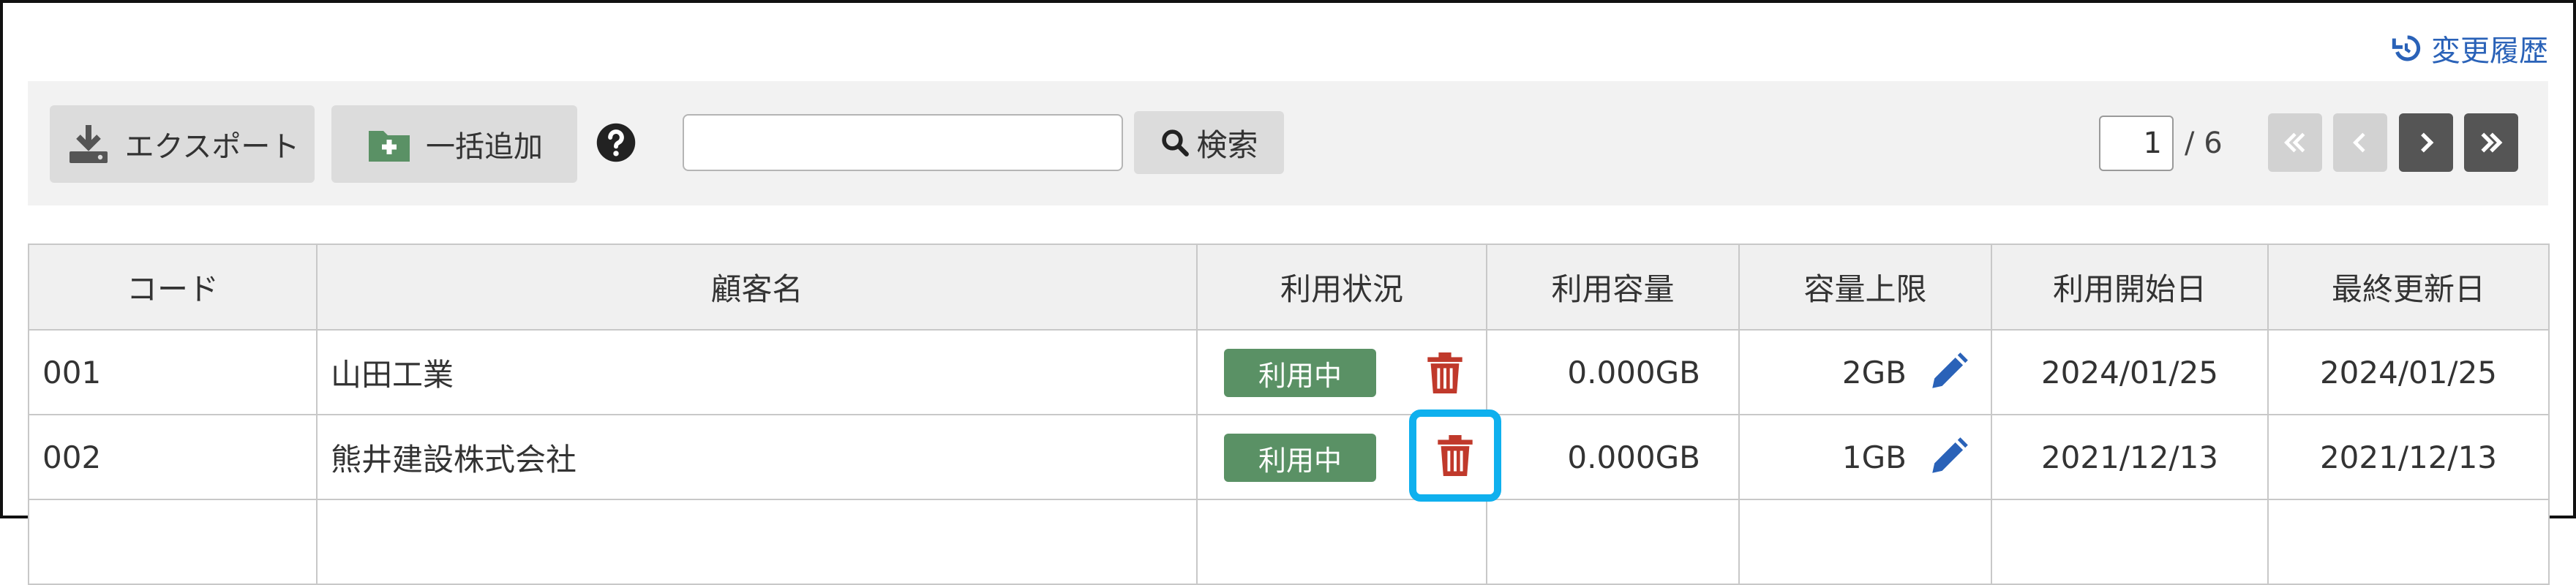  I want to click on cell-capacity-limit: 1GB, so click(1865, 457).